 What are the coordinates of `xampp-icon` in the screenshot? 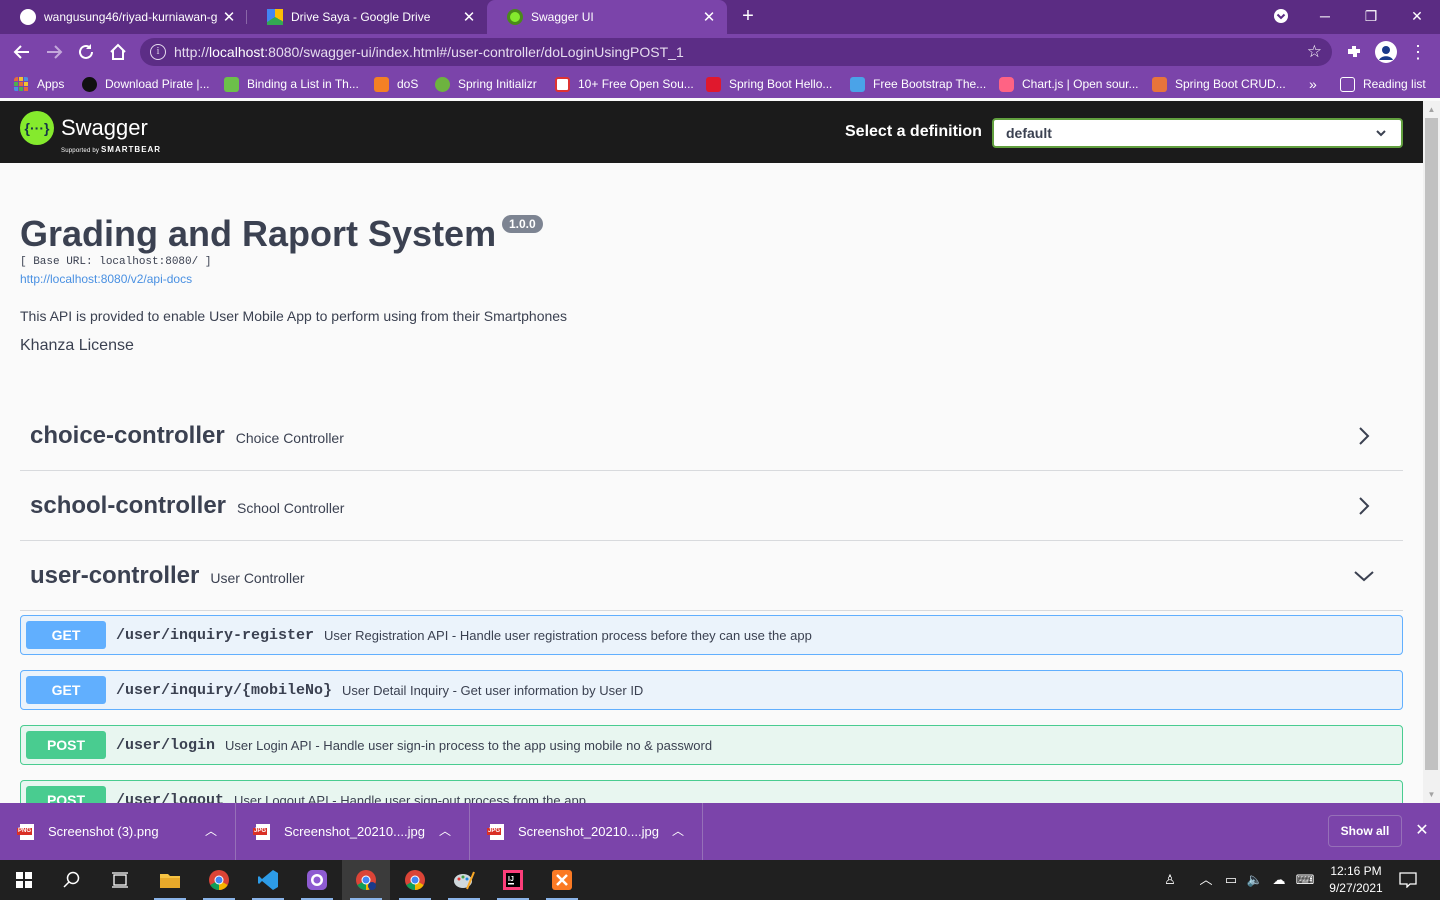 It's located at (562, 880).